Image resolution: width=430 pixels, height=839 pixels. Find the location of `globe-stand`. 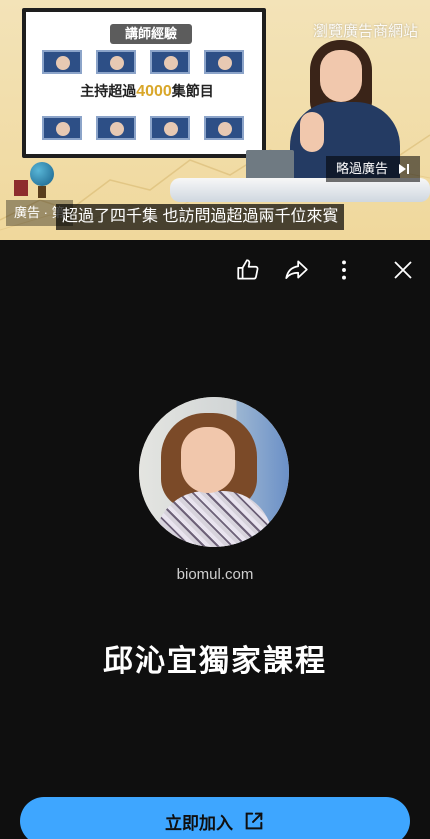

globe-stand is located at coordinates (42, 192).